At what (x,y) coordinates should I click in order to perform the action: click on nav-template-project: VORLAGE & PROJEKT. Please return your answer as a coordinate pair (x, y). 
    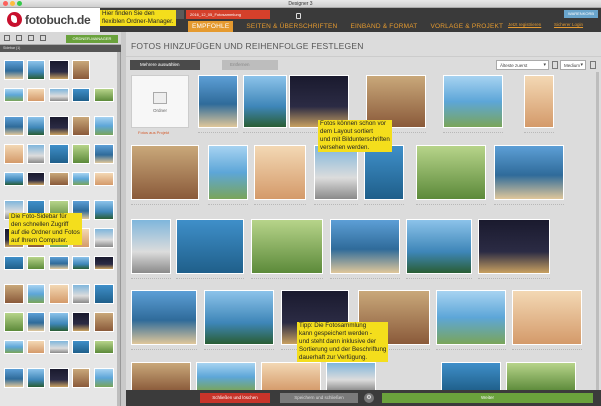
    Looking at the image, I should click on (466, 26).